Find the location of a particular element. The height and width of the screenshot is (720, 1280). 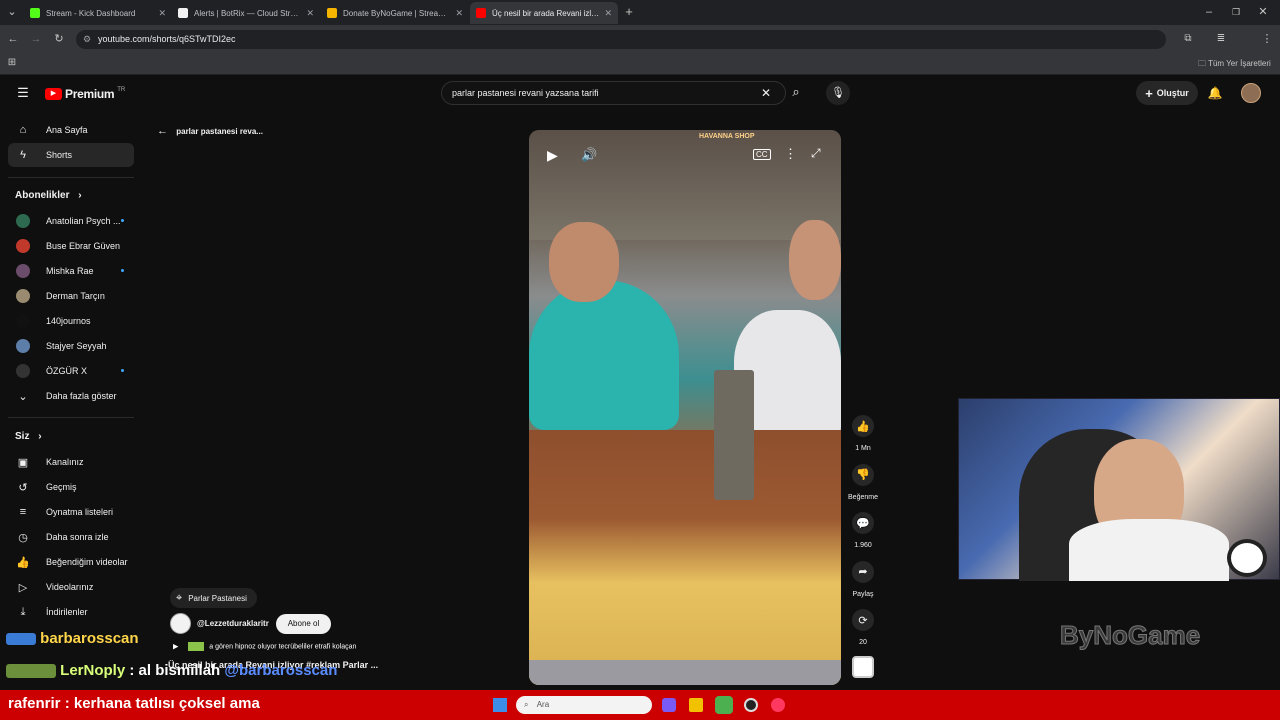

tab-search-icon: ⌄ is located at coordinates (12, 12).